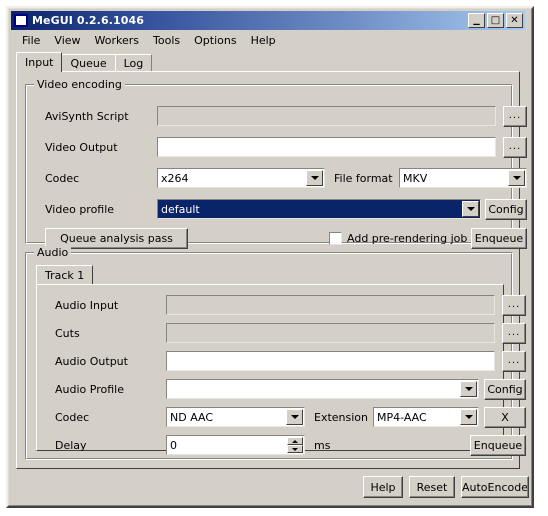 Image resolution: width=548 pixels, height=516 pixels. Describe the element at coordinates (116, 238) in the screenshot. I see `queue-analysis-pass-label: Queue analysis pass` at that location.